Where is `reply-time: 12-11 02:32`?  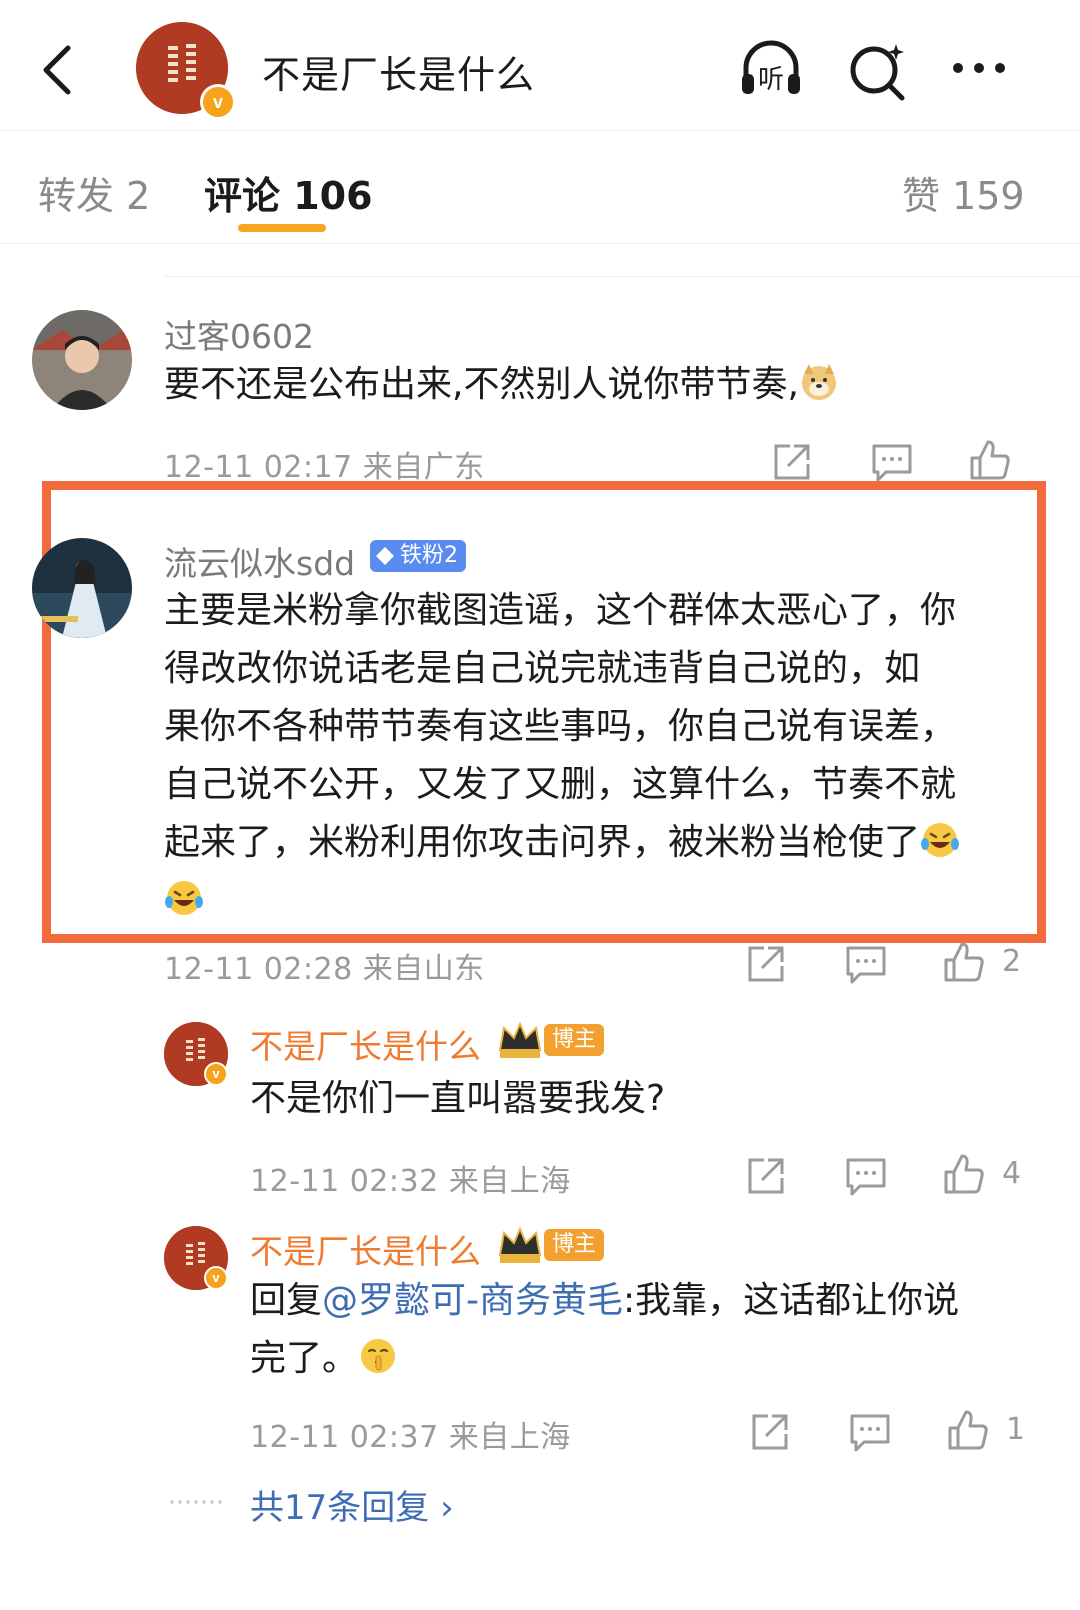 reply-time: 12-11 02:32 is located at coordinates (344, 1181).